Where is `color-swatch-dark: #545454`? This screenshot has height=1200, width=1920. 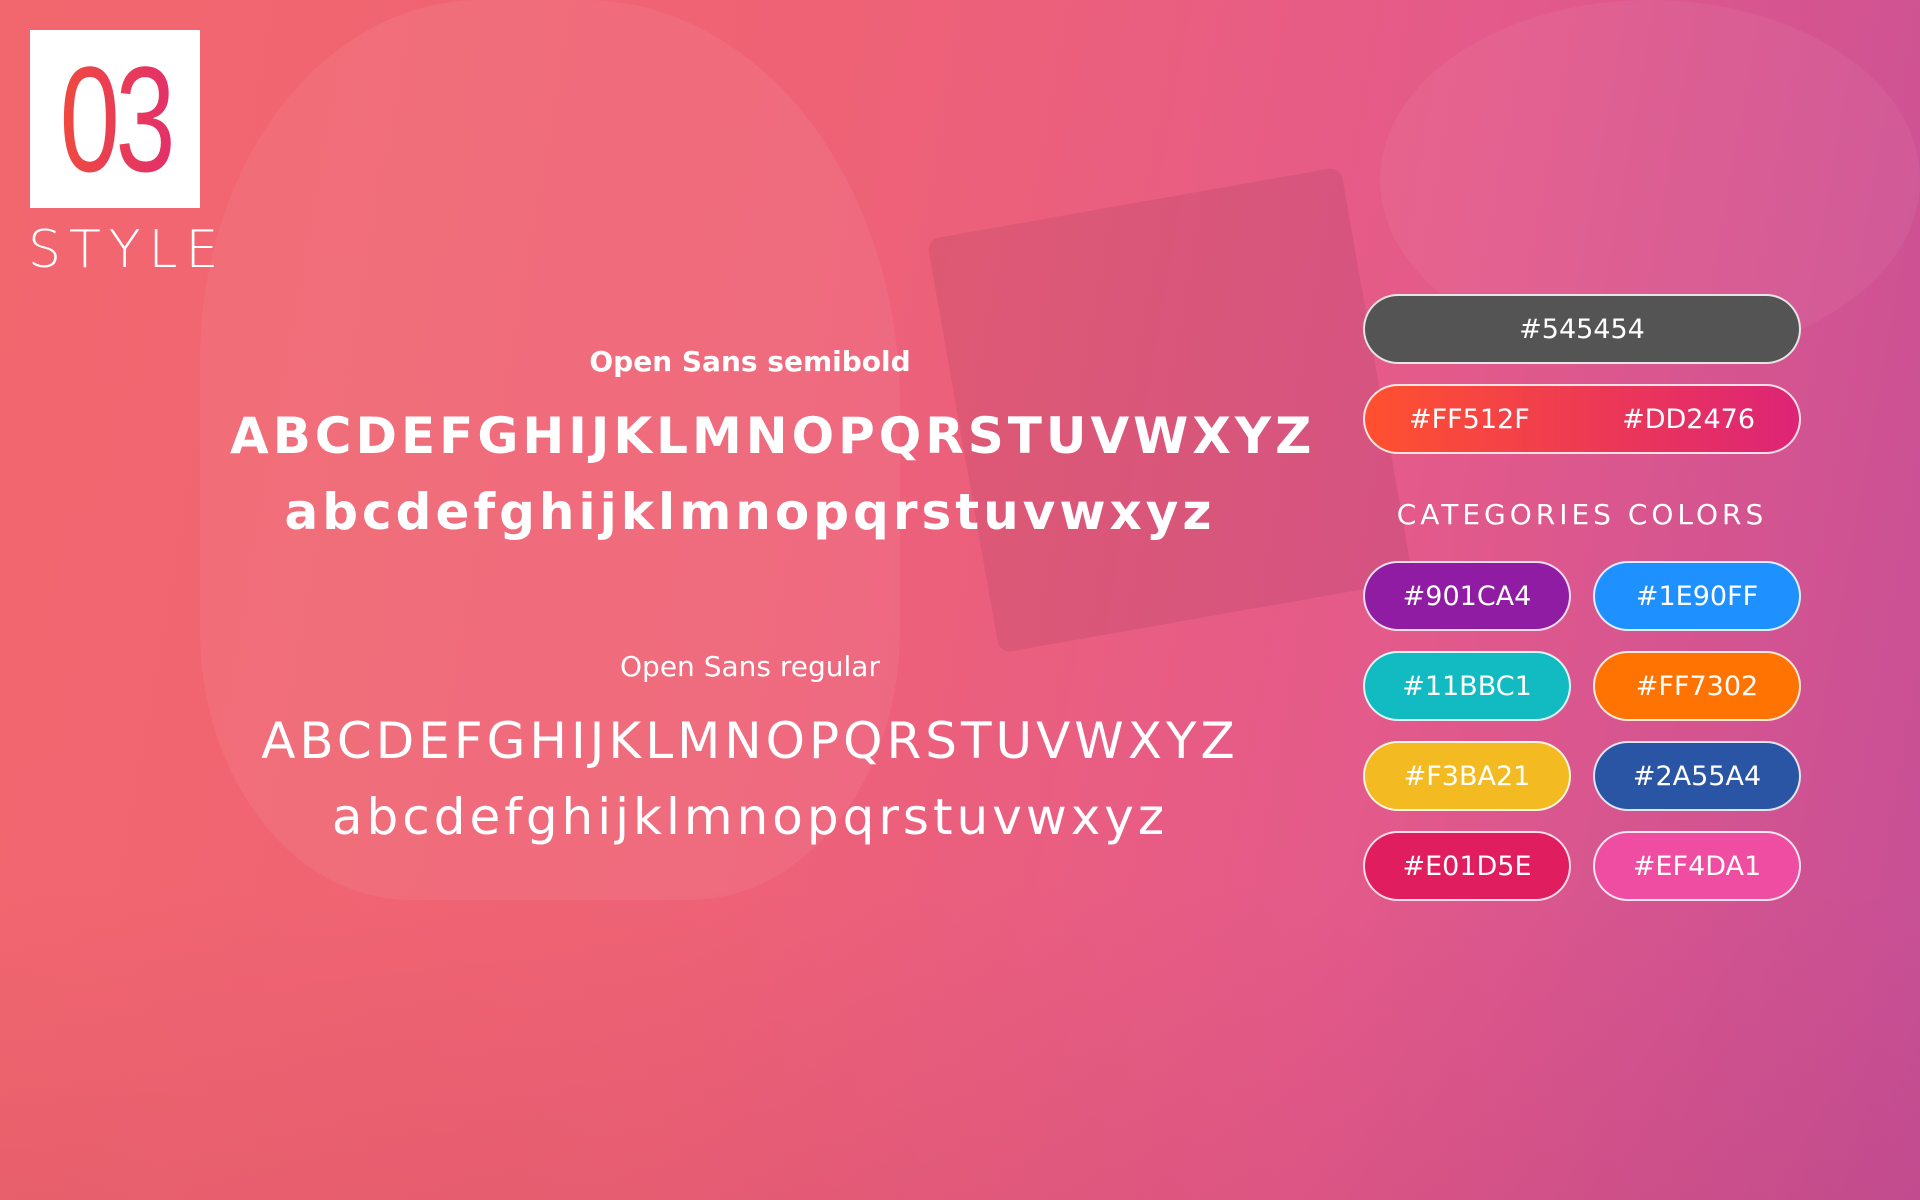 color-swatch-dark: #545454 is located at coordinates (1582, 329).